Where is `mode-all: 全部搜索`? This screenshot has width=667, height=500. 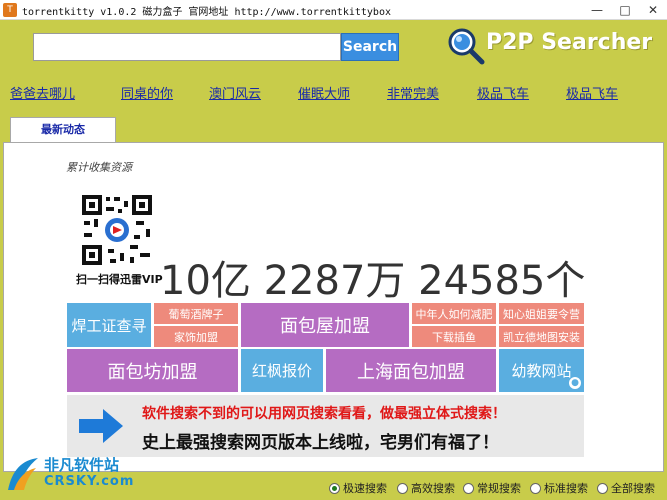
mode-all: 全部搜索 is located at coordinates (626, 488).